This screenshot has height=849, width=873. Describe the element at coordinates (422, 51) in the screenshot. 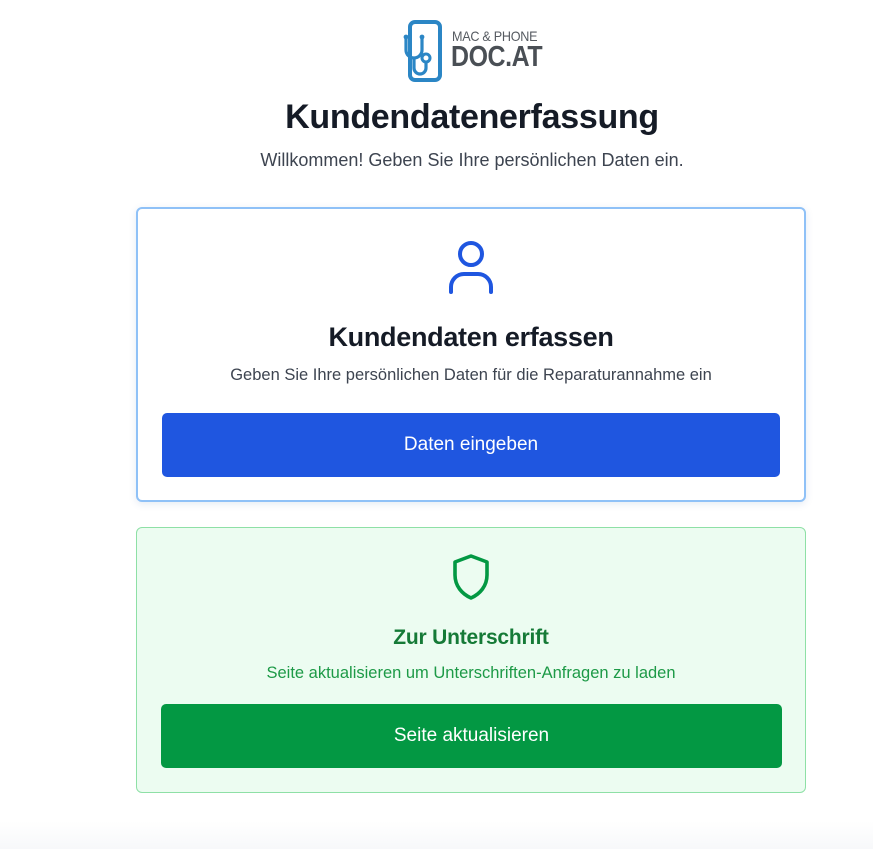

I see `phone-stethoscope-icon` at that location.